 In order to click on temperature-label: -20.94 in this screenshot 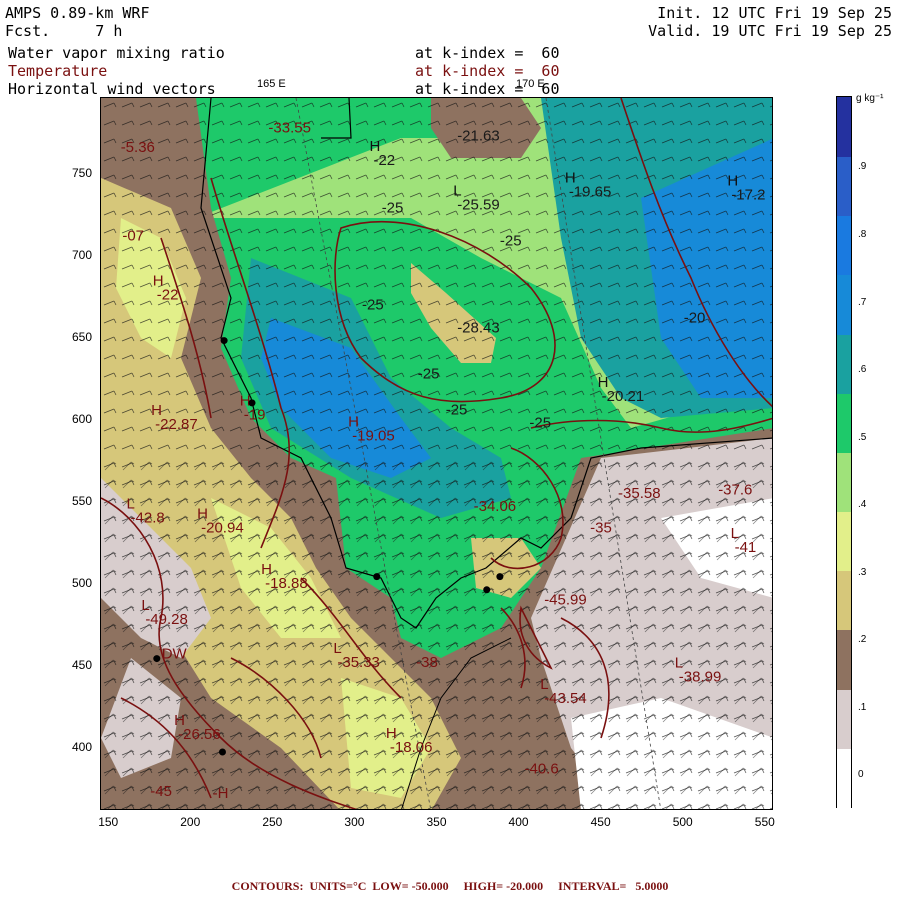, I will do `click(222, 527)`.